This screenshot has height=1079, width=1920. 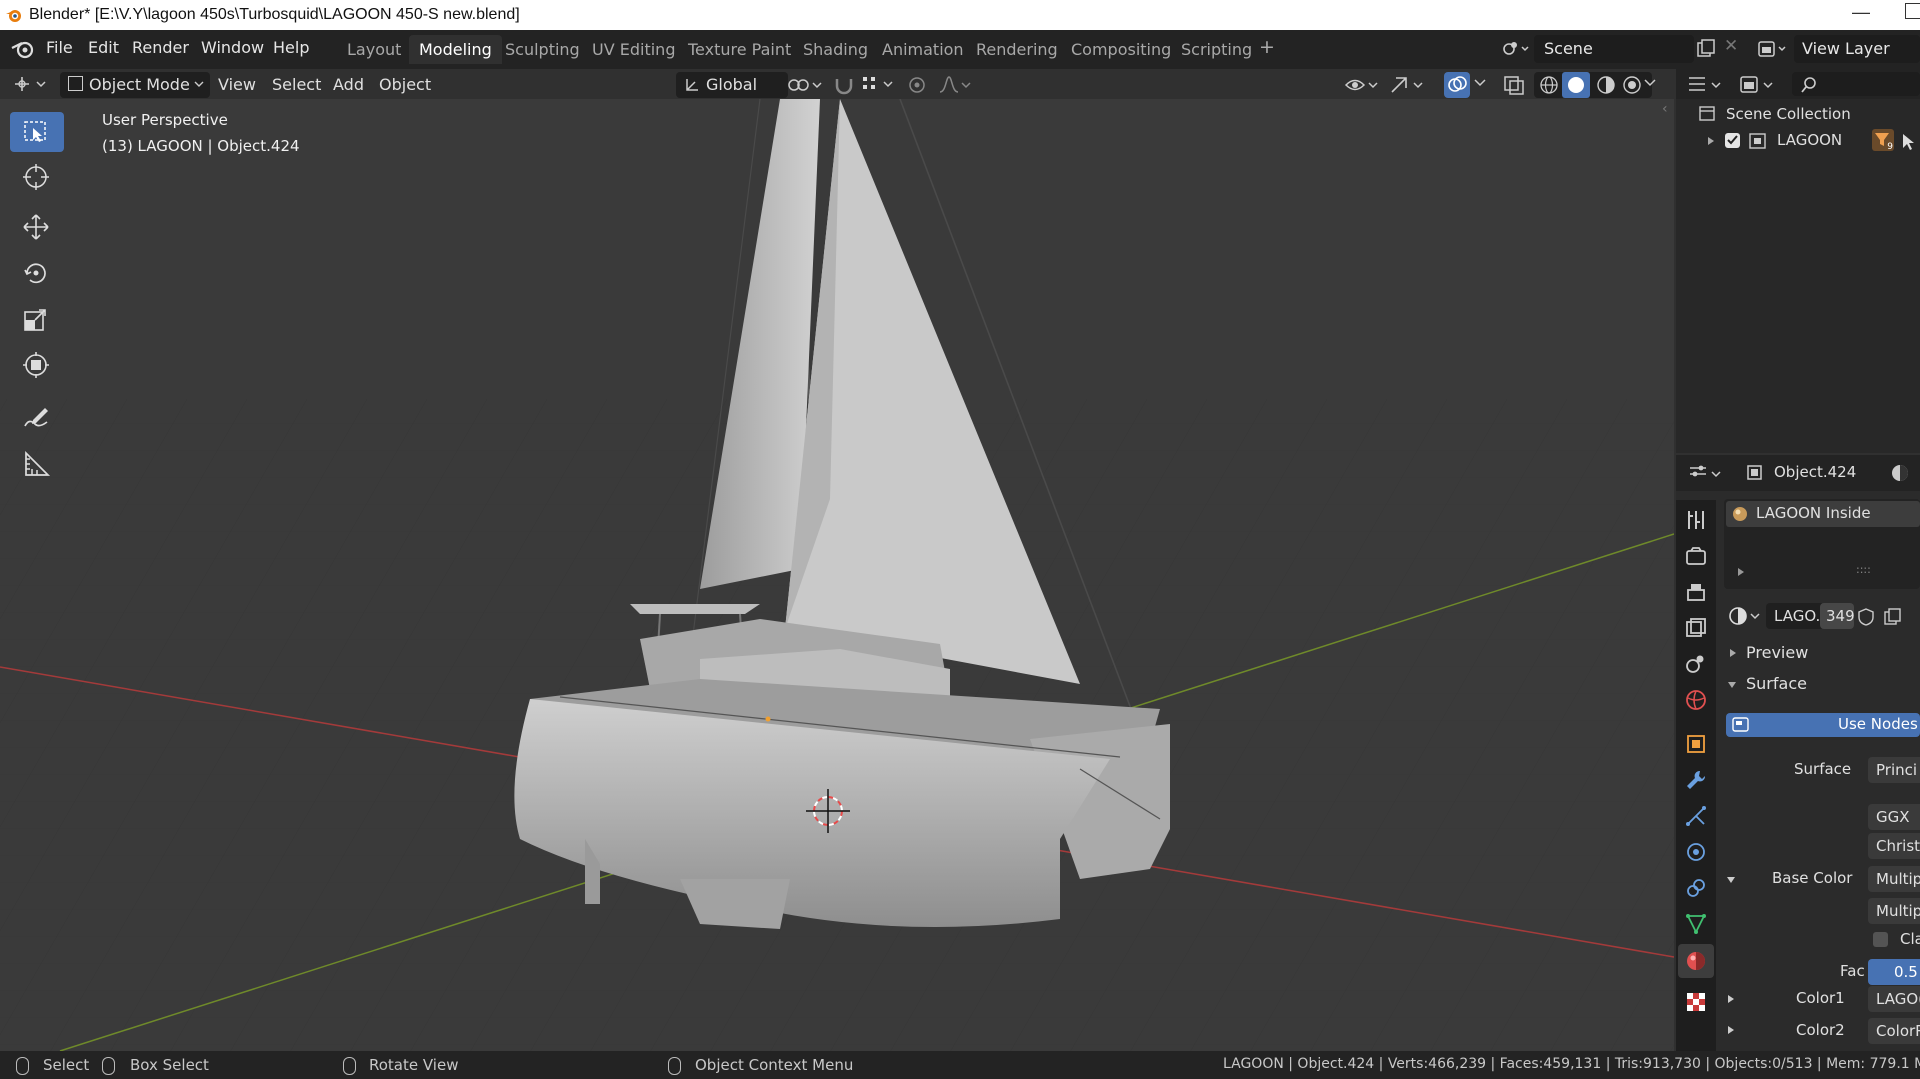 I want to click on preview-panel-header: Preview, so click(x=1820, y=653).